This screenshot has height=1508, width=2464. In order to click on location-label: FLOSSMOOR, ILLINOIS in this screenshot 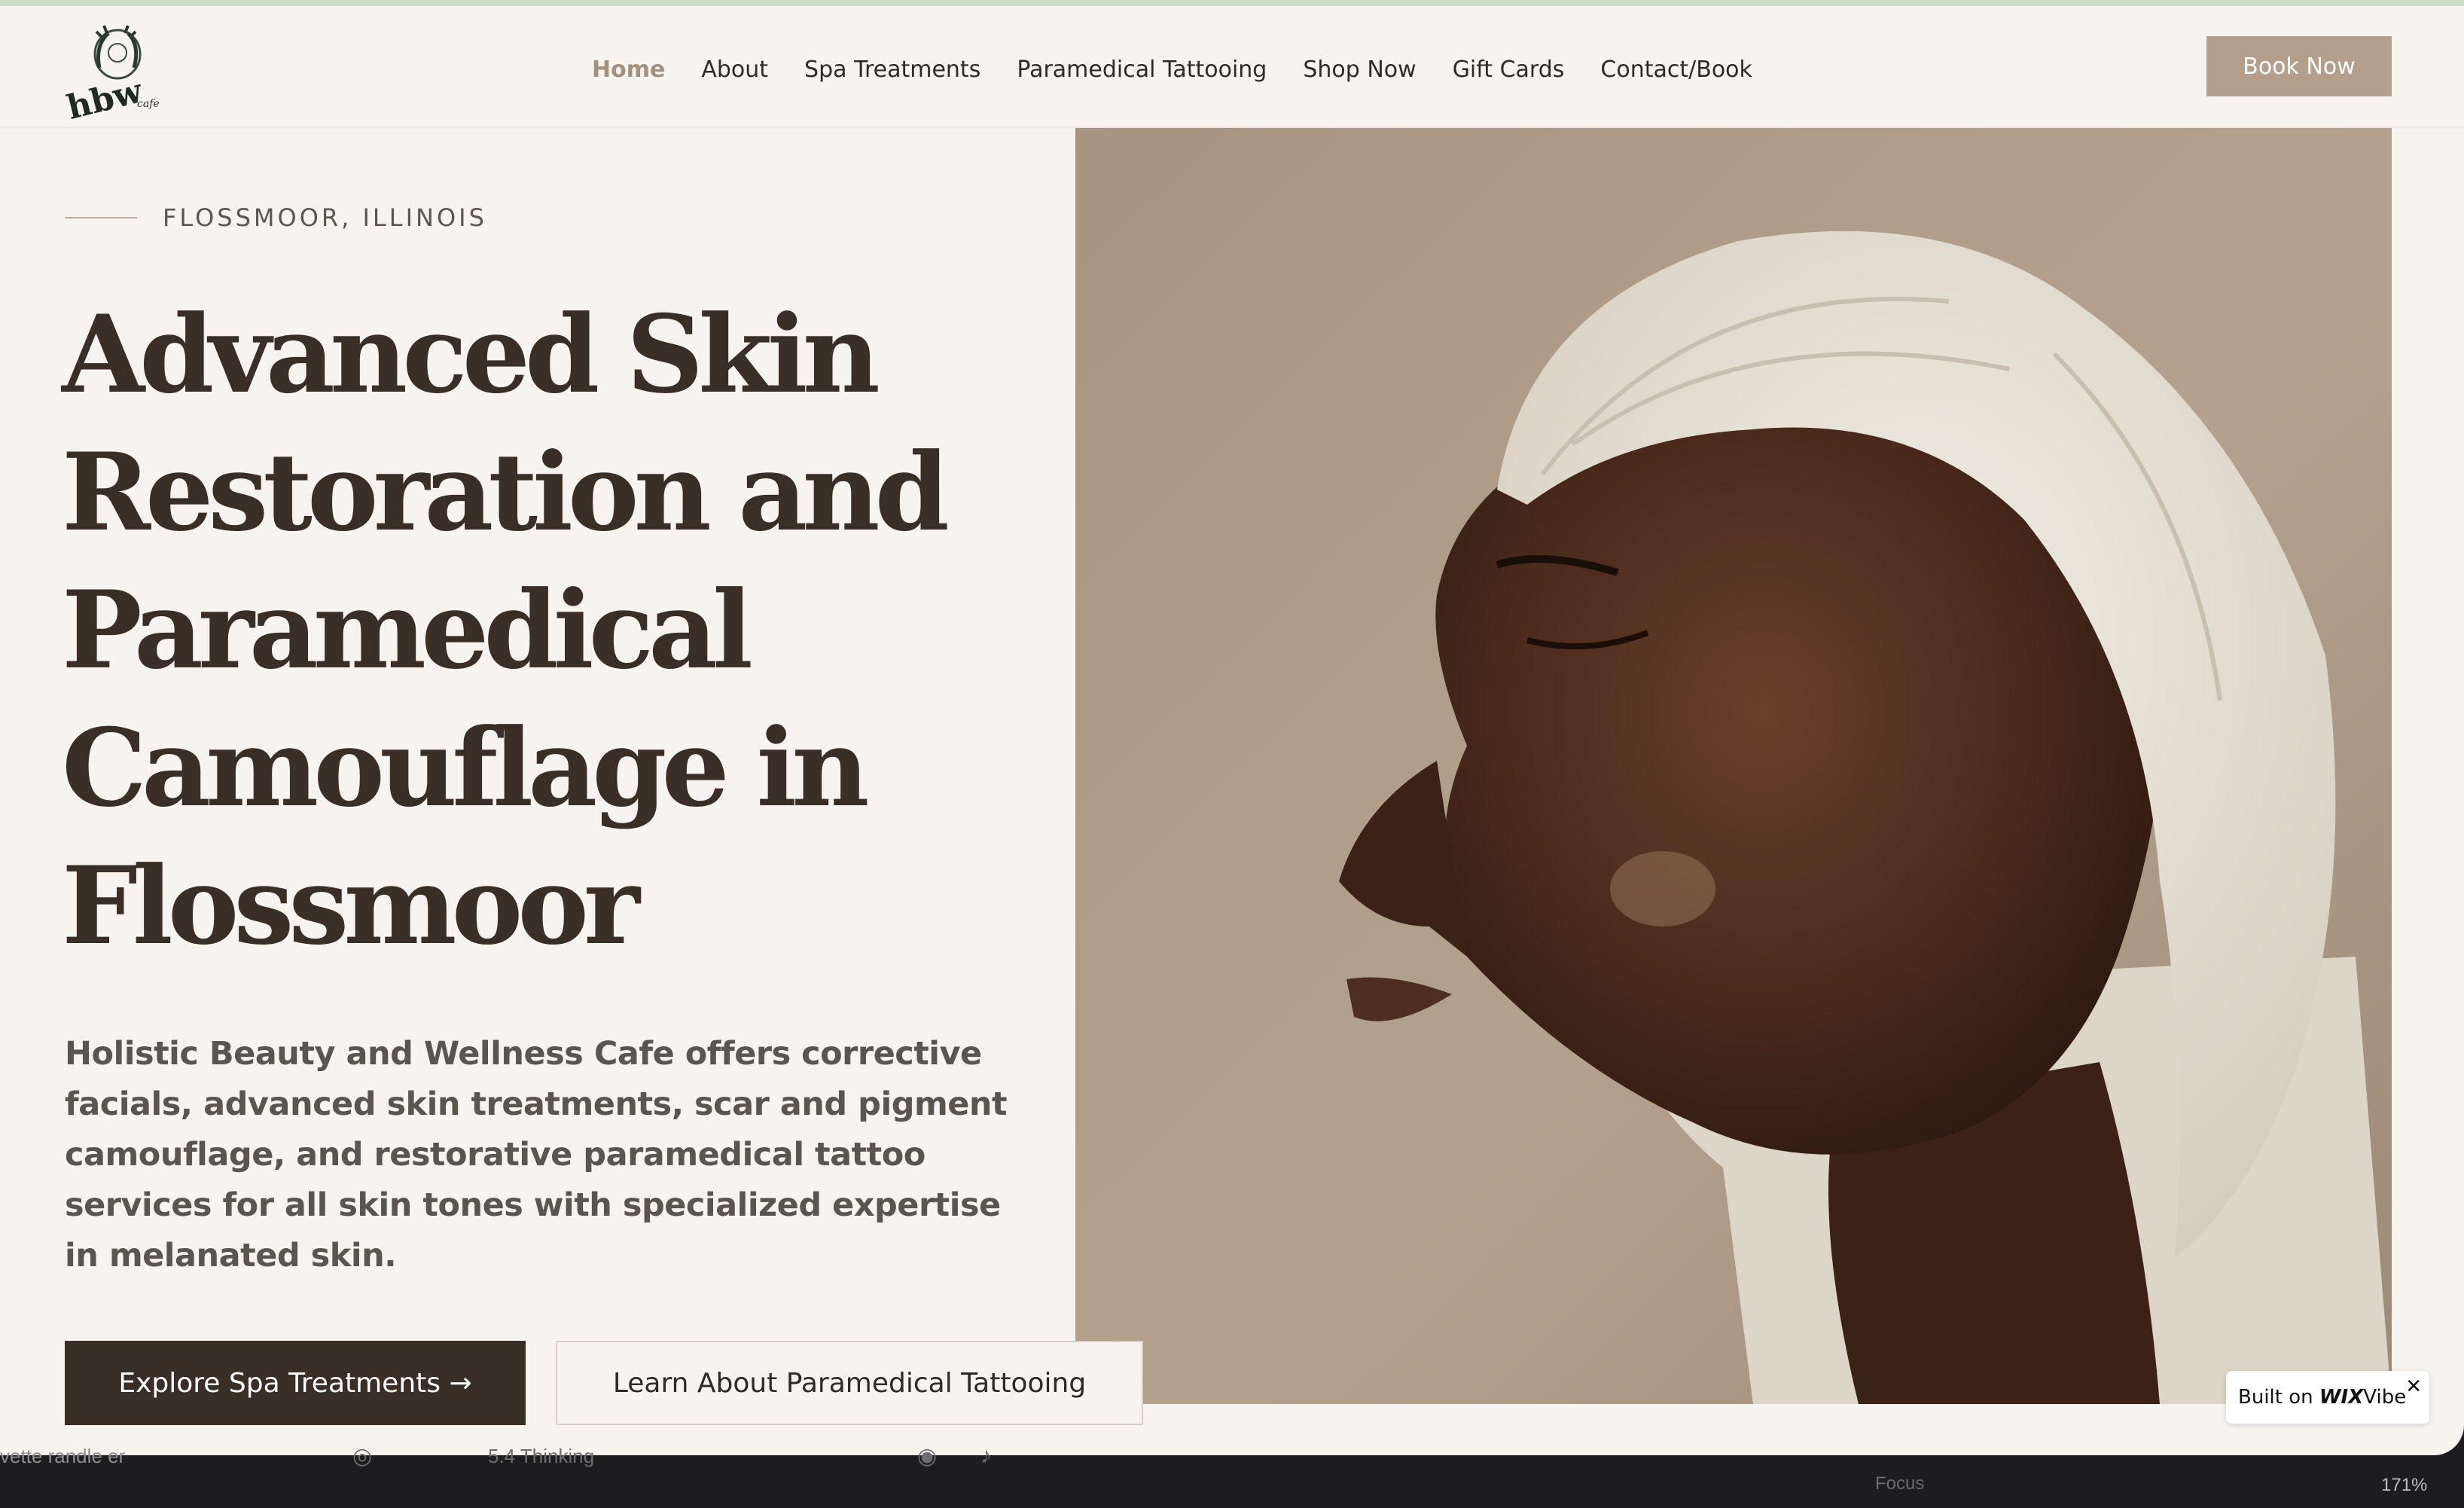, I will do `click(325, 217)`.